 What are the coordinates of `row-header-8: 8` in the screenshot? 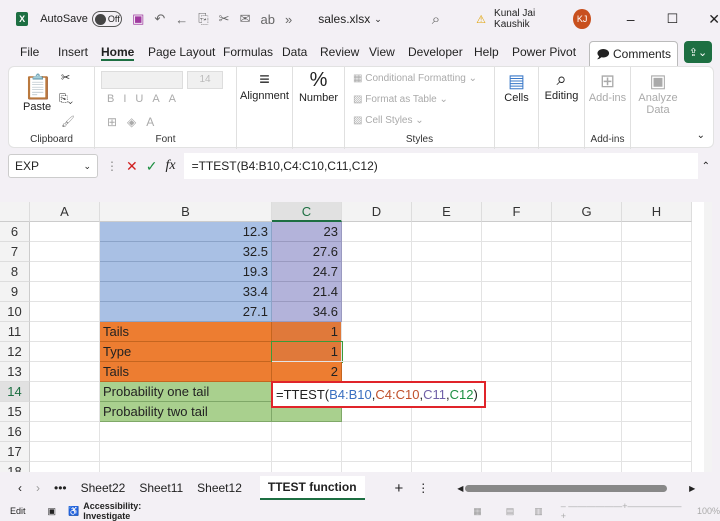 It's located at (15, 272).